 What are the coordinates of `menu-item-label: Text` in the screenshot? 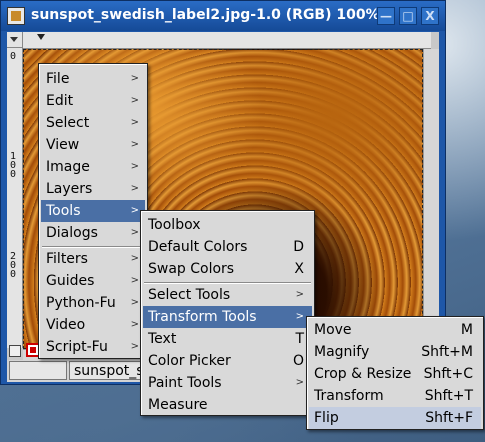 It's located at (162, 339).